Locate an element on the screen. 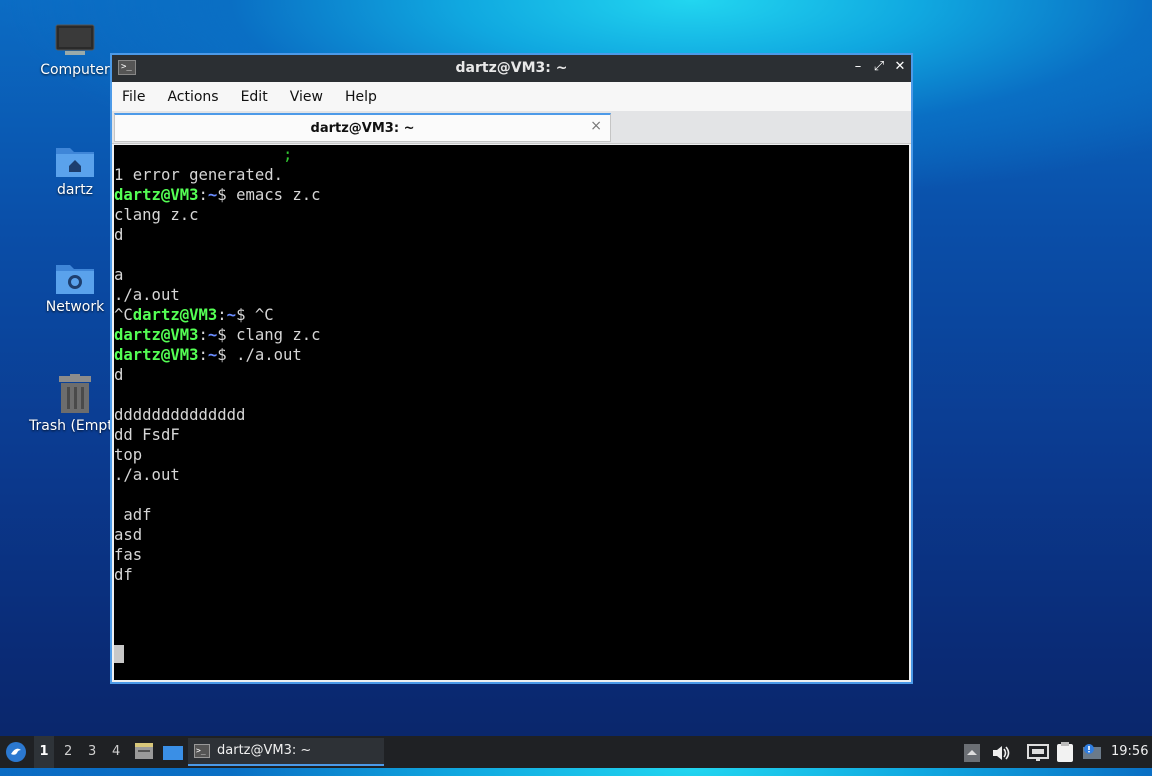 The width and height of the screenshot is (1152, 776). terminal-icon: >_ is located at coordinates (202, 751).